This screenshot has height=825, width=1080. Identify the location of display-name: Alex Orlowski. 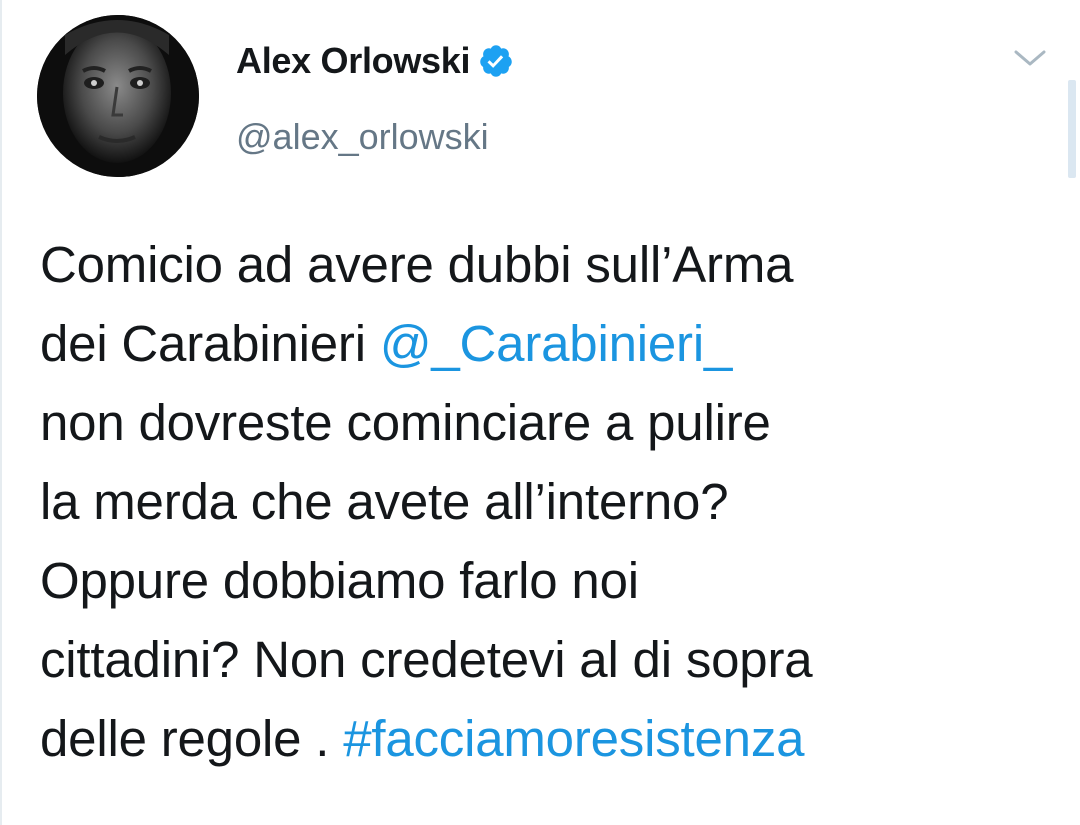
(353, 61).